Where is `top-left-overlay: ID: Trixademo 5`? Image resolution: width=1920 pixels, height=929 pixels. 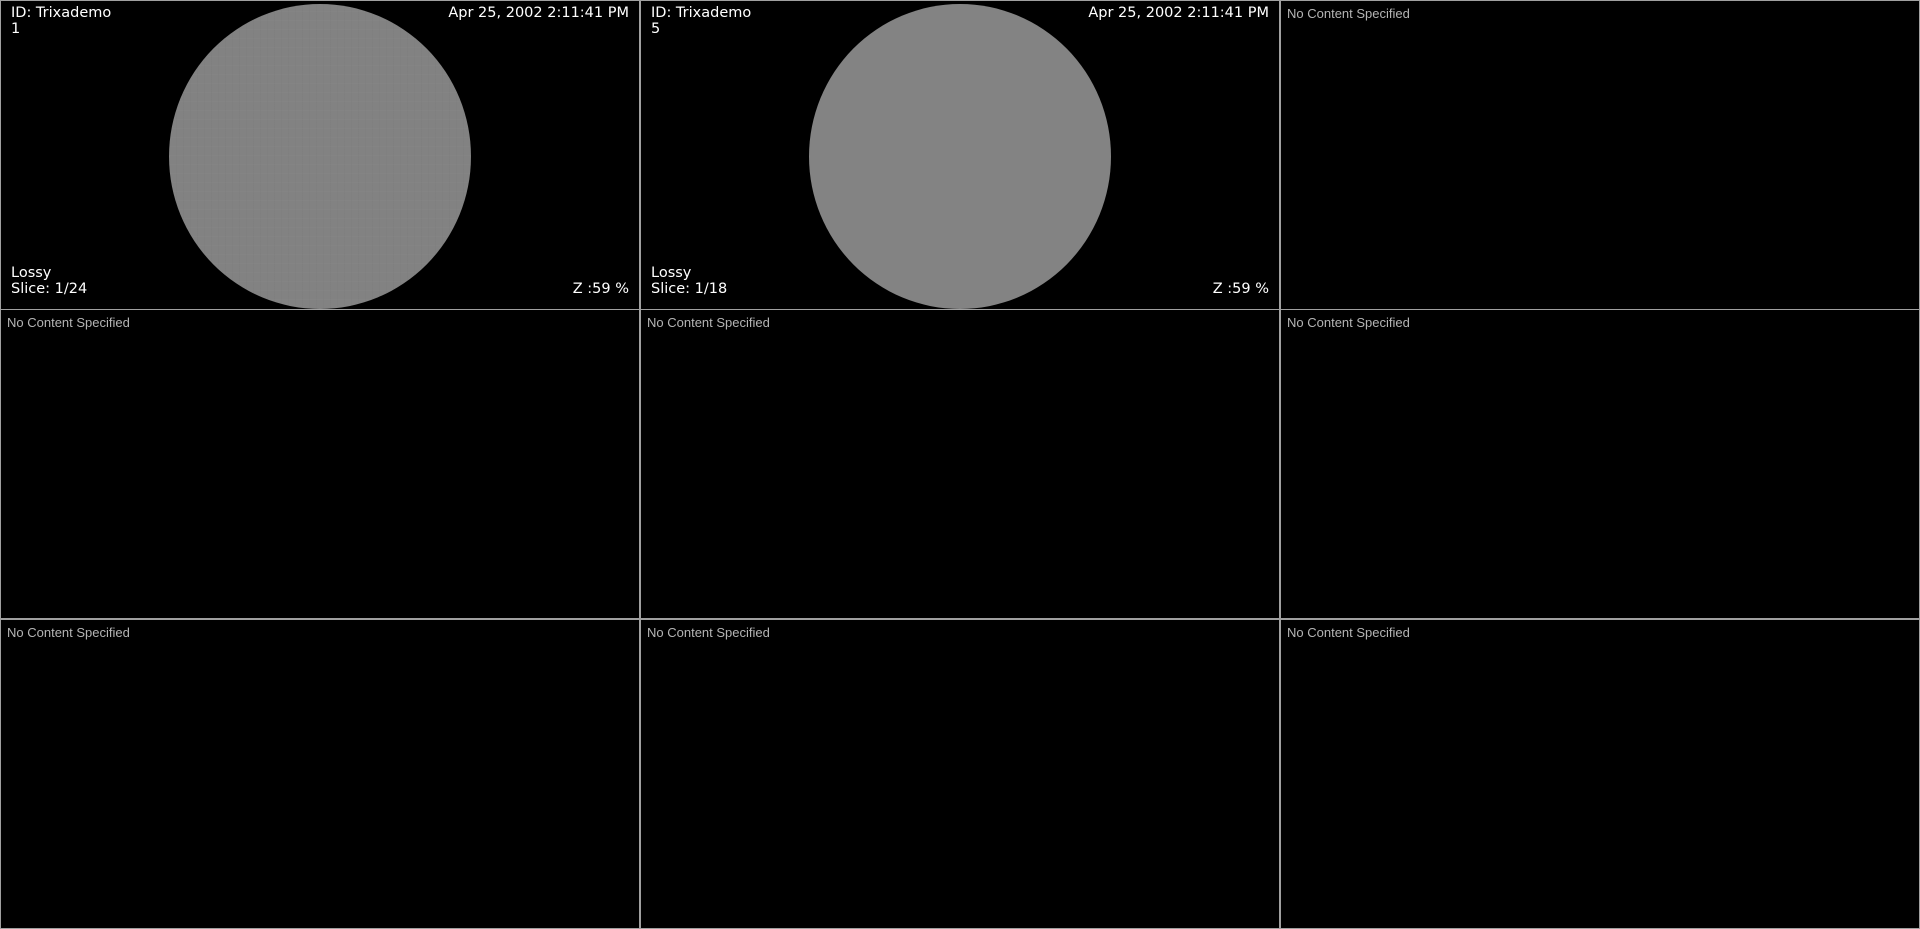 top-left-overlay: ID: Trixademo 5 is located at coordinates (701, 21).